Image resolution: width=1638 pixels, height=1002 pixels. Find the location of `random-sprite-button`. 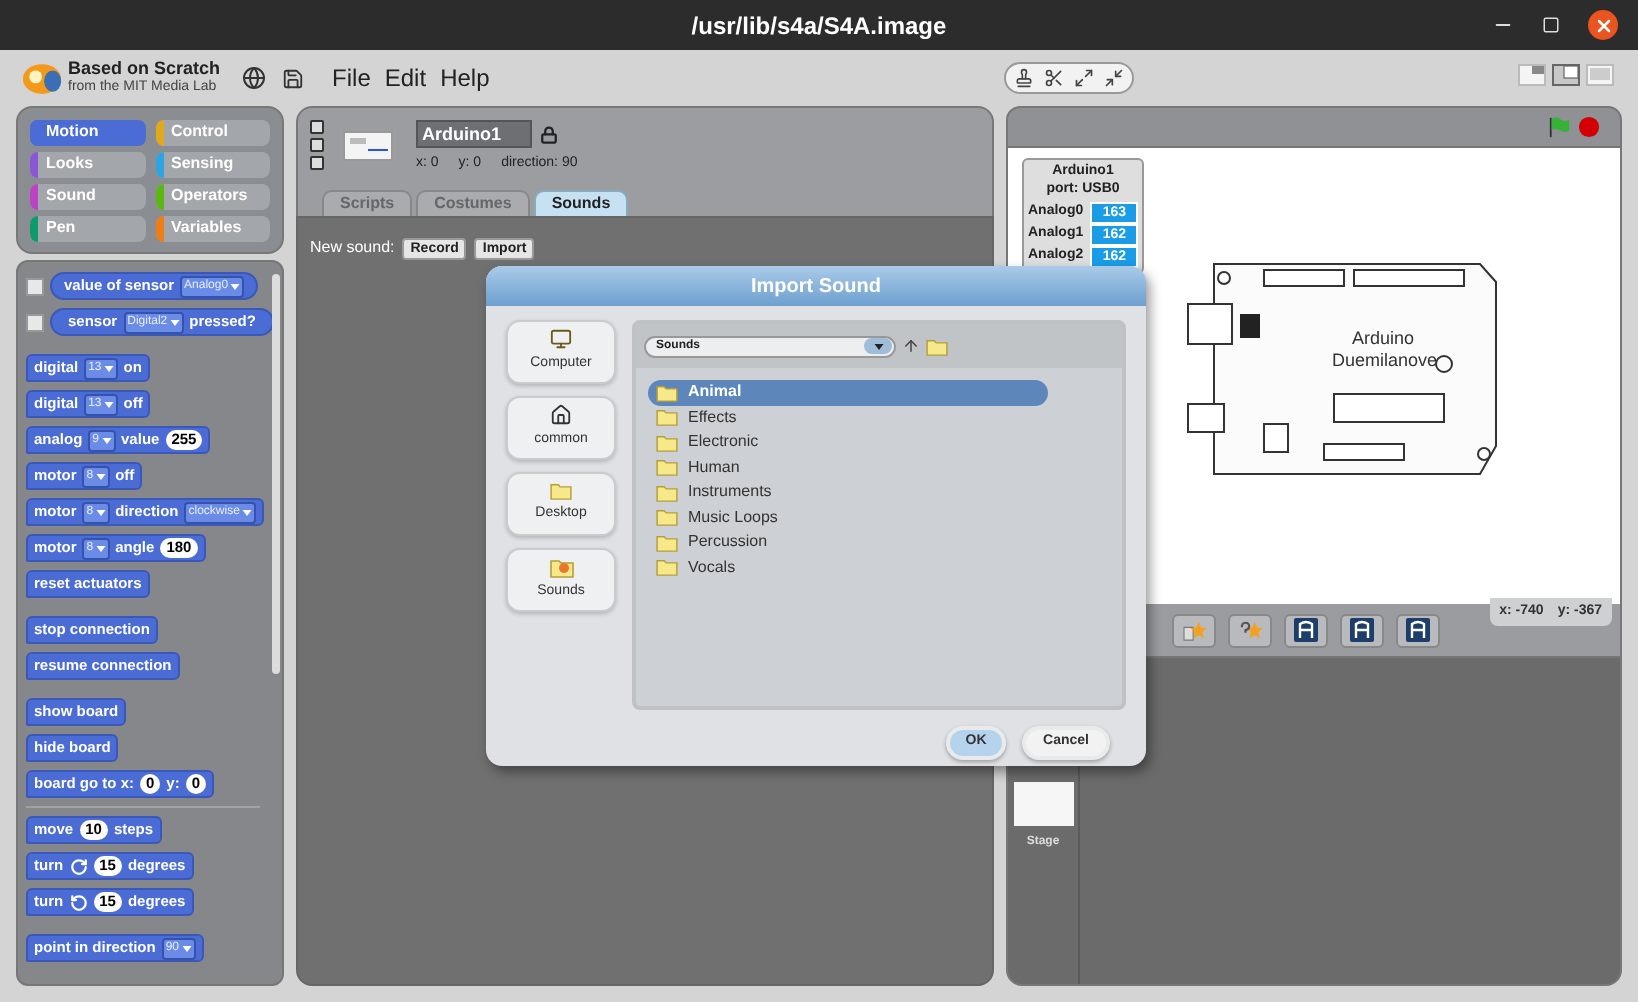

random-sprite-button is located at coordinates (1250, 630).